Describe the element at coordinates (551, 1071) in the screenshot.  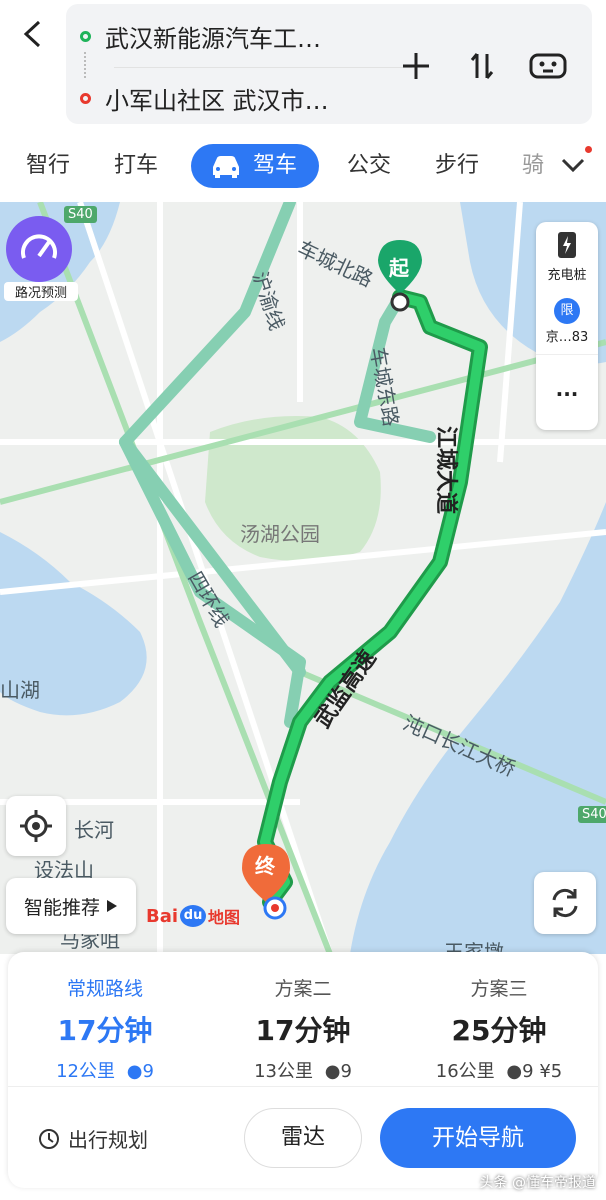
I see `route-toll: ¥5` at that location.